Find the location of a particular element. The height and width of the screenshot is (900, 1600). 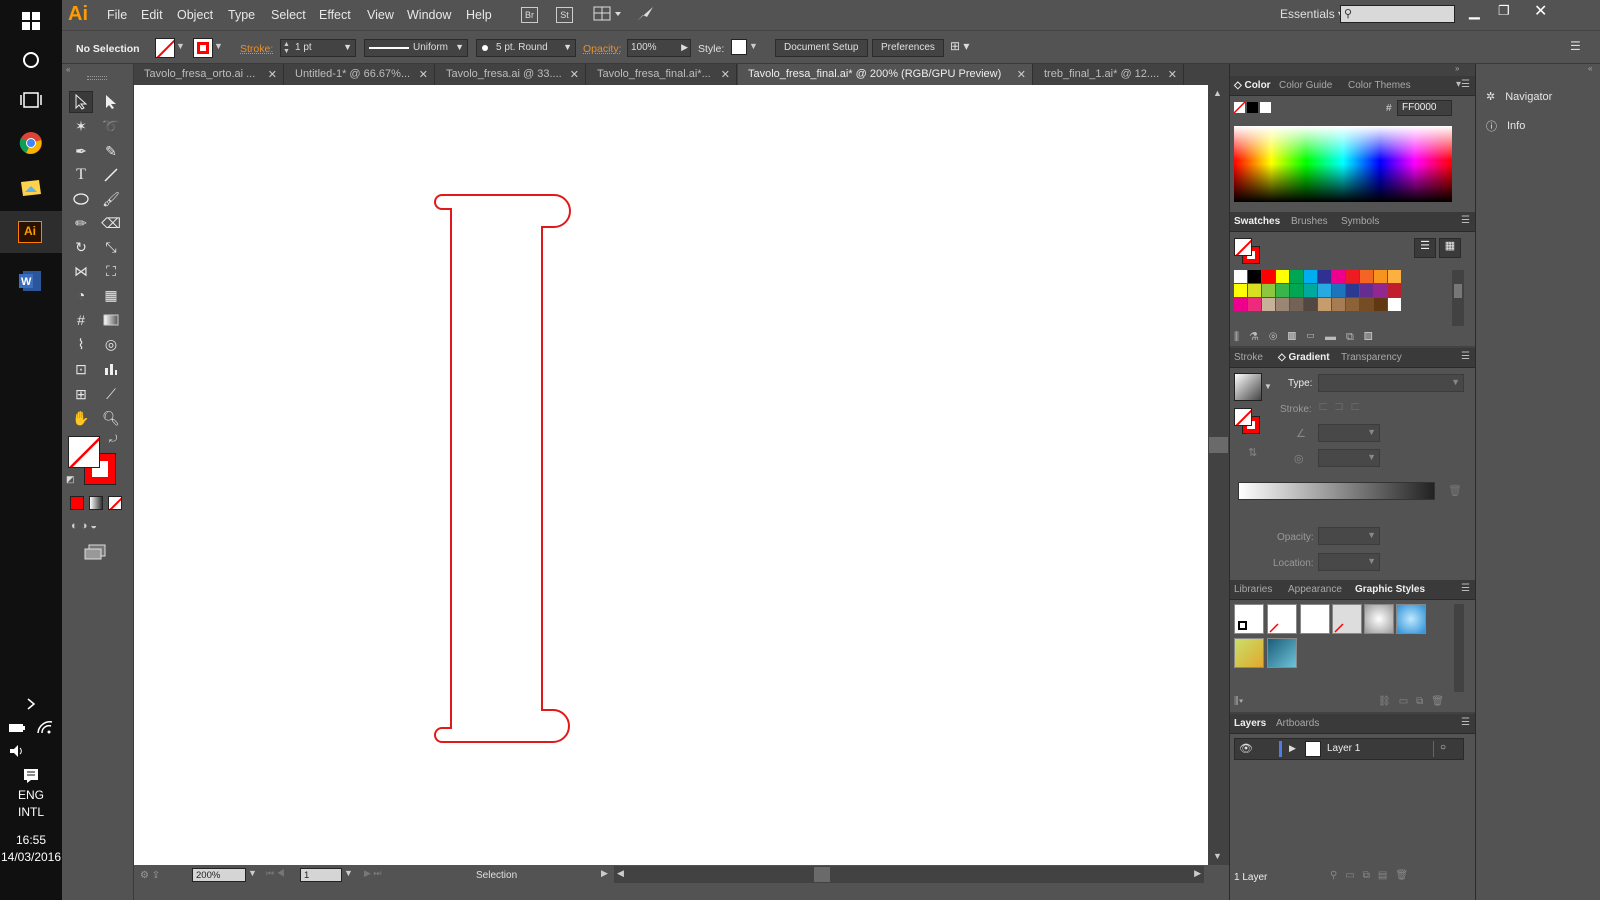

menu-effect: Effect is located at coordinates (335, 15).